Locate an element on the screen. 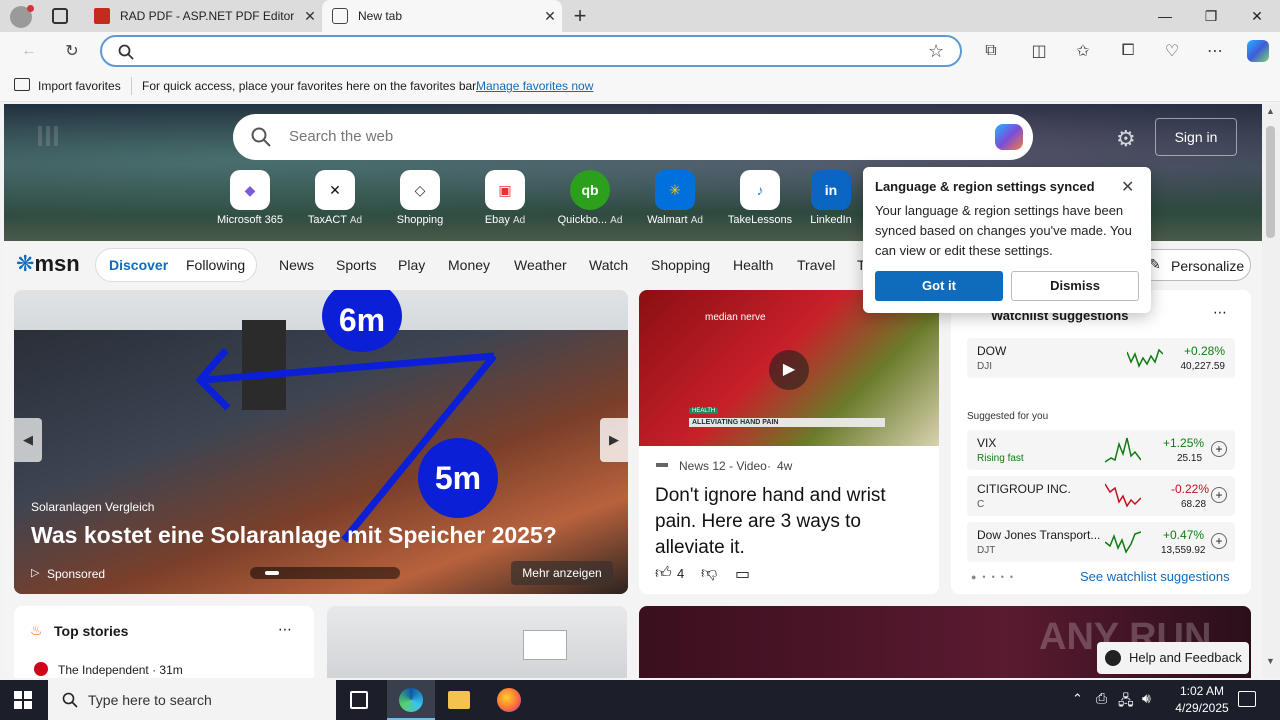 This screenshot has width=1280, height=720. dialog-close-icon: ✕ is located at coordinates (1127, 187).